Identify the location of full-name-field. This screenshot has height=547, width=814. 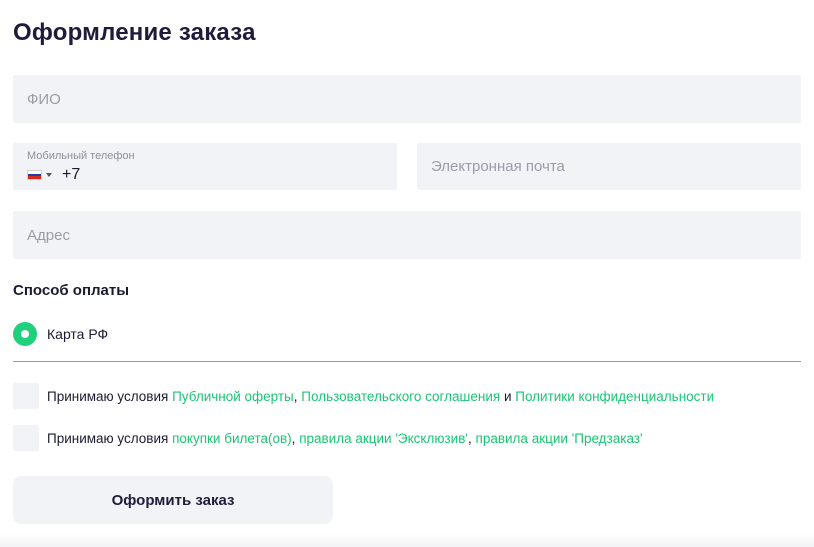
(407, 99).